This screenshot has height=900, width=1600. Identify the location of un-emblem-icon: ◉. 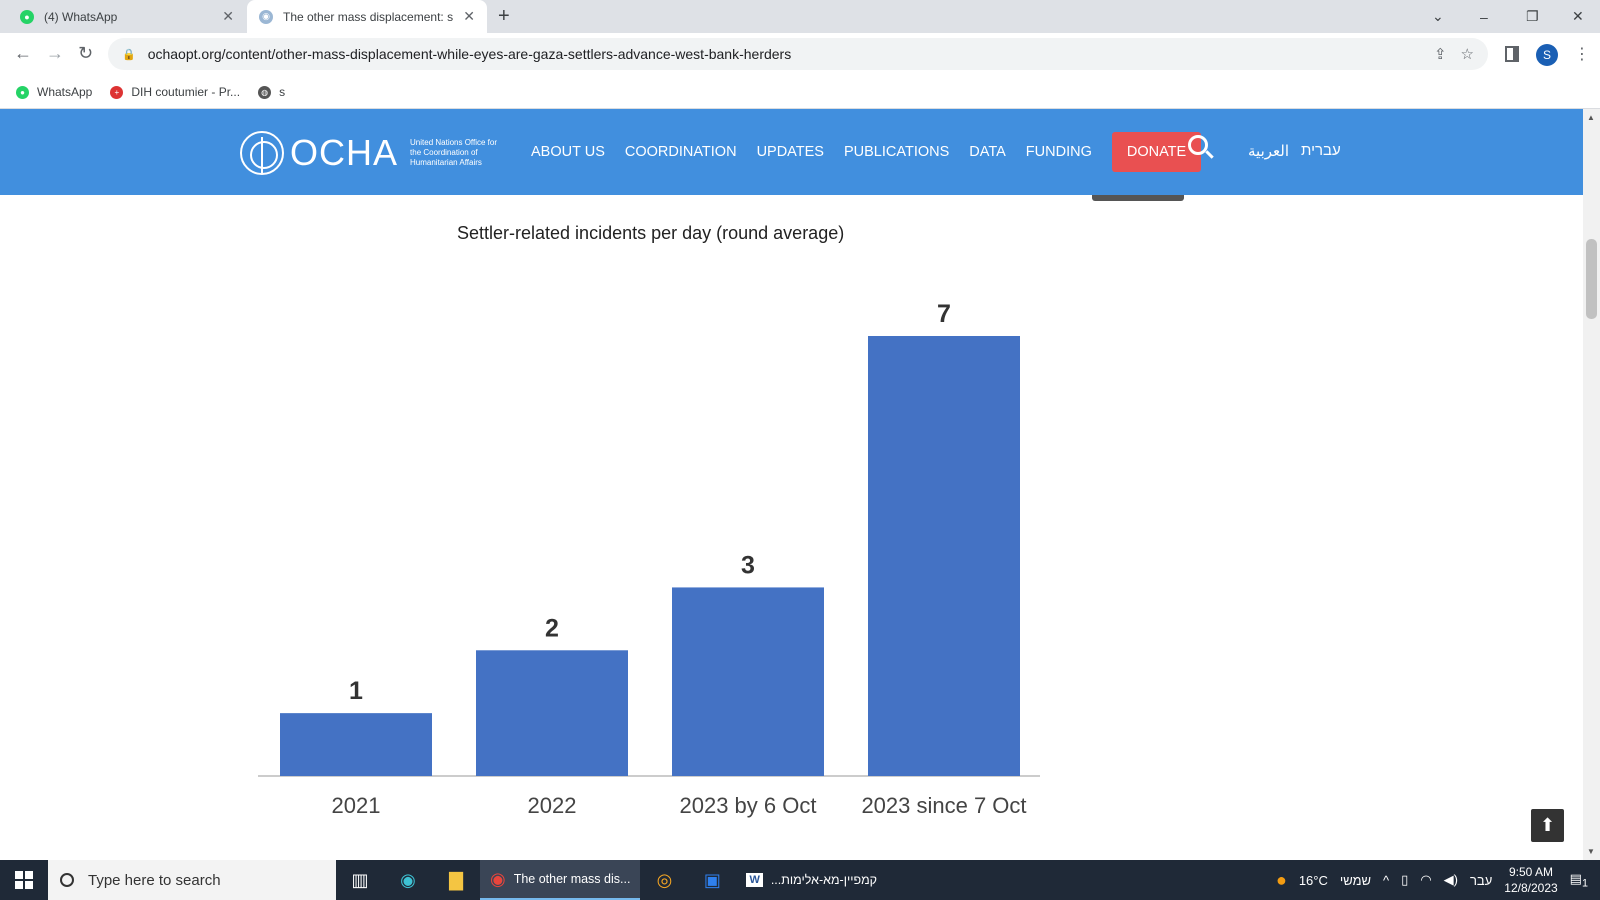
(266, 16).